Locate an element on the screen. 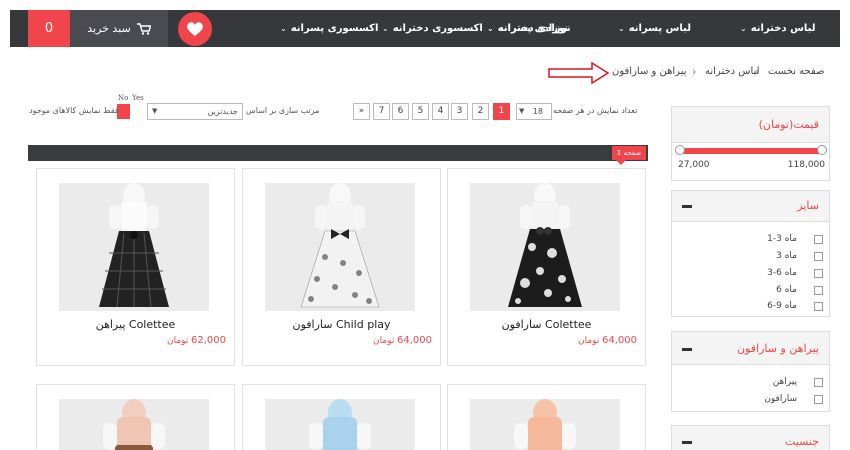 The image size is (850, 450). nav-boys-accessories: ⌄ اکسسوری پسرانه is located at coordinates (329, 28).